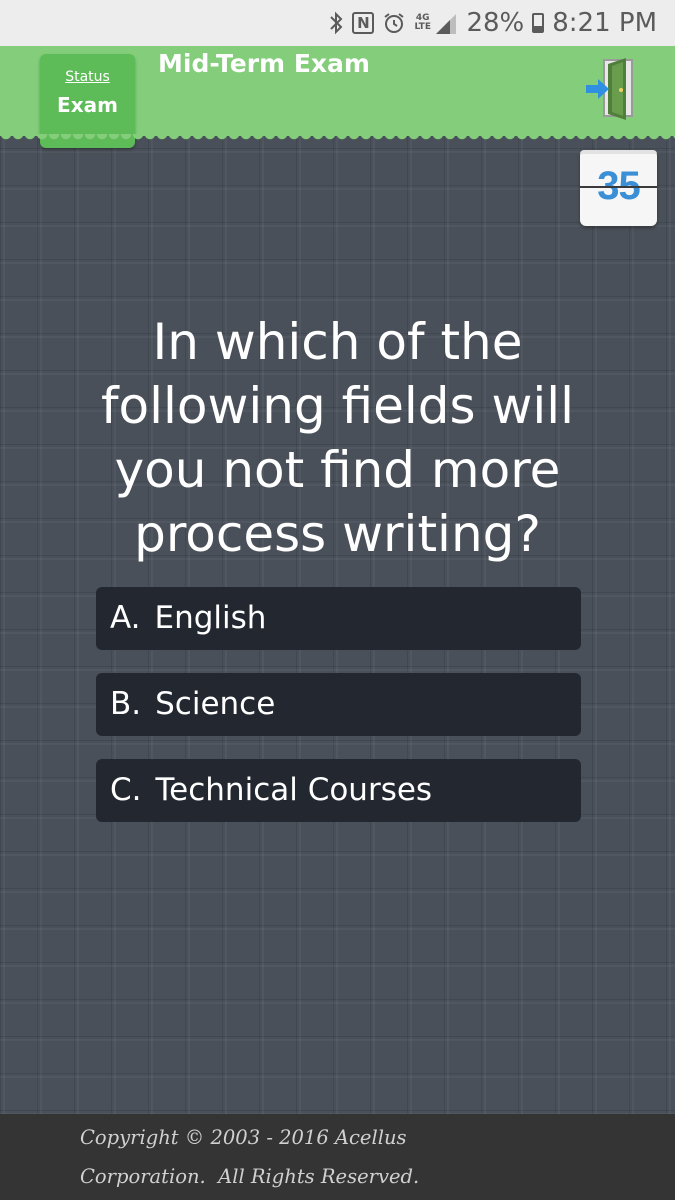 This screenshot has height=1200, width=675. I want to click on status-tile: Status Exam, so click(87, 101).